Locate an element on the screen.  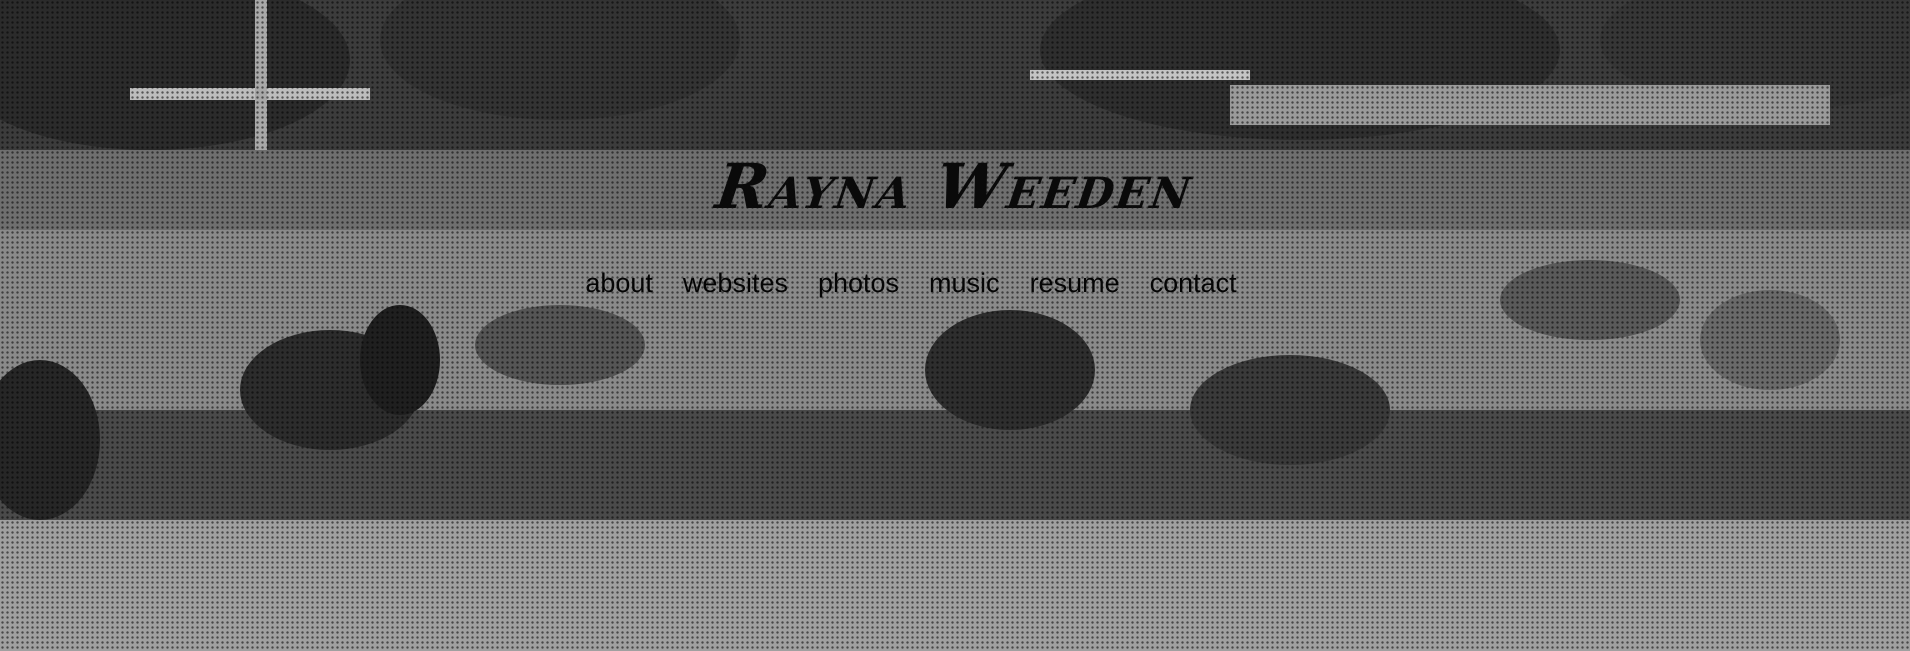
nav-about: about is located at coordinates (619, 283).